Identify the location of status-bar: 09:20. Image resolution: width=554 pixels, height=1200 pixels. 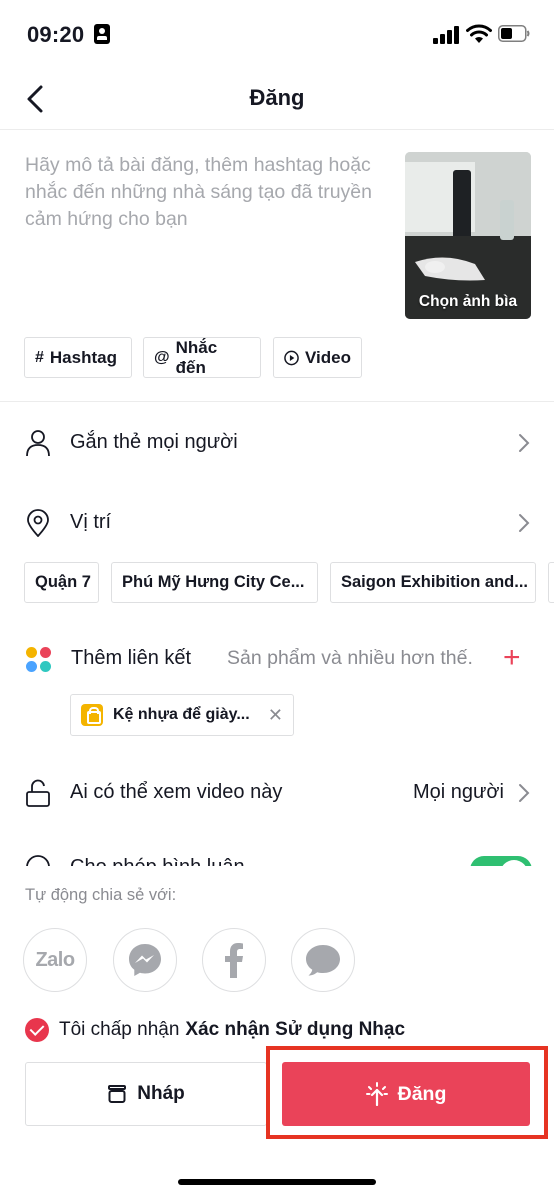
(277, 35).